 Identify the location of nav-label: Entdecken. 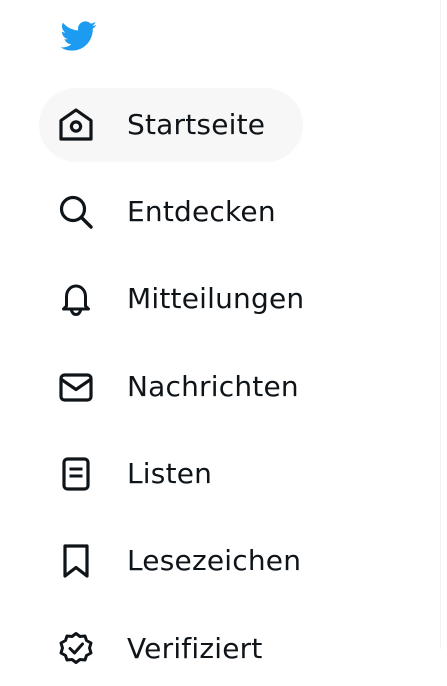
(201, 211).